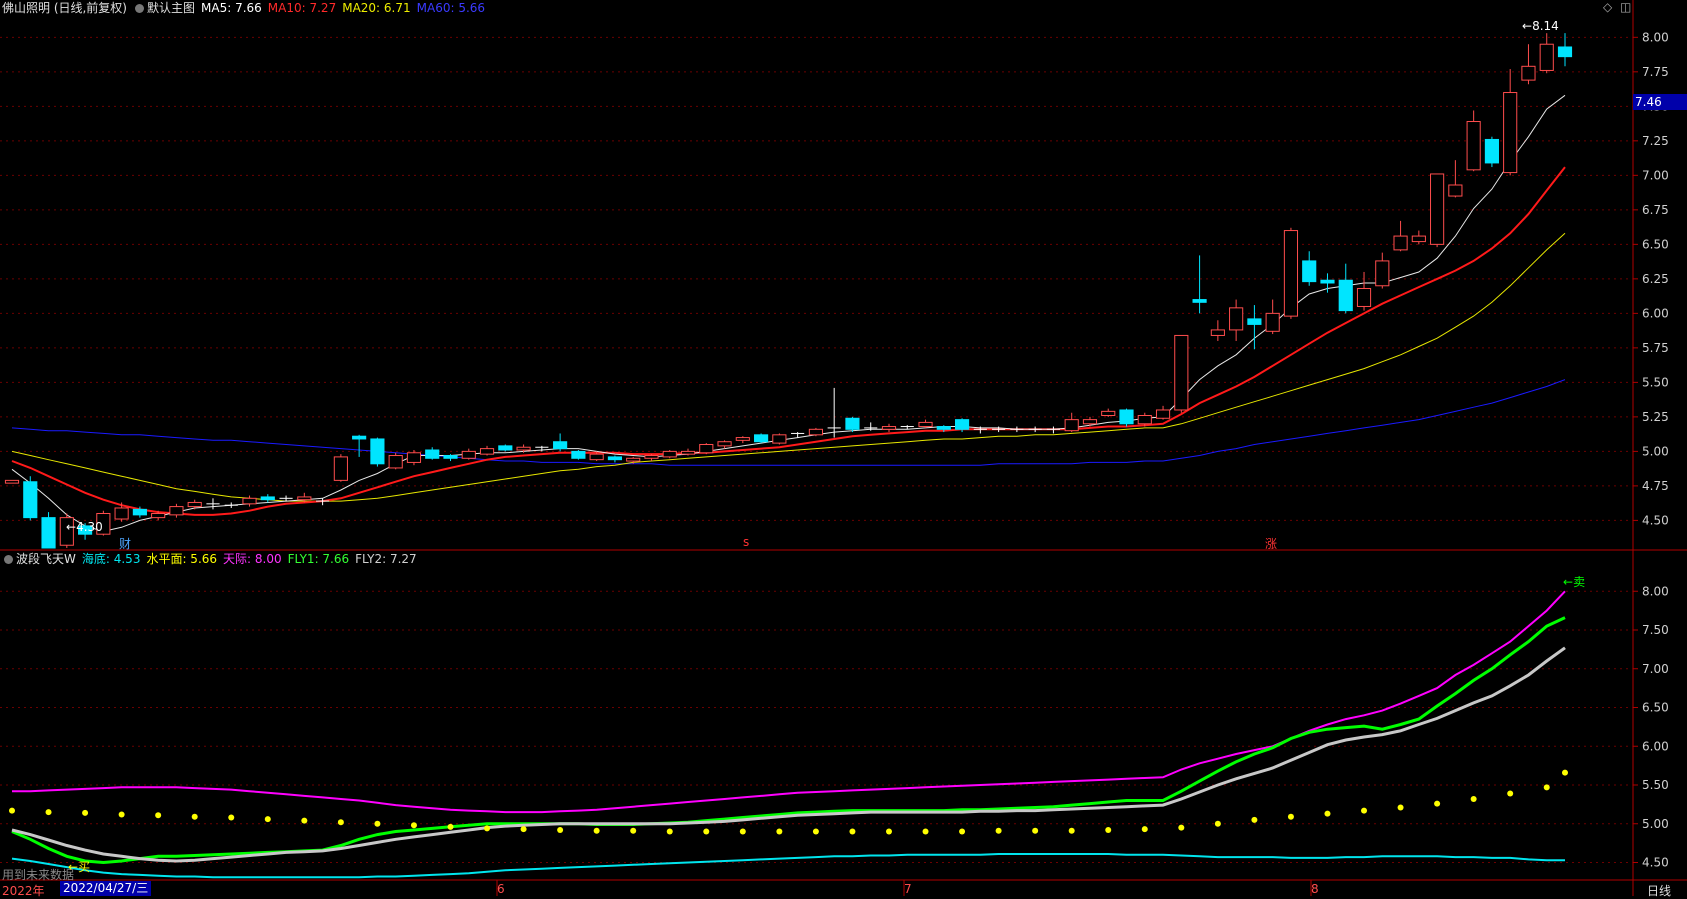 Image resolution: width=1687 pixels, height=899 pixels. I want to click on stock-title: 佛山照明 (日线,前复权), so click(64, 8).